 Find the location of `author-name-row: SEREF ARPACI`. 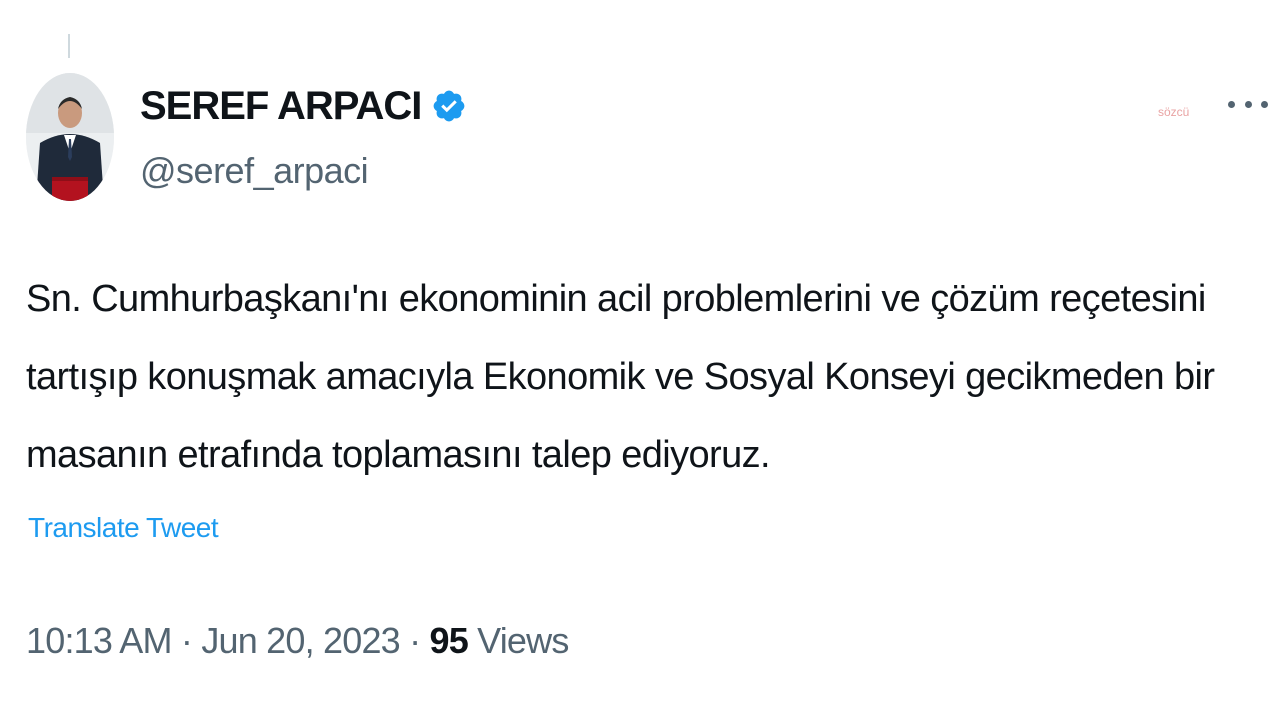

author-name-row: SEREF ARPACI is located at coordinates (303, 106).